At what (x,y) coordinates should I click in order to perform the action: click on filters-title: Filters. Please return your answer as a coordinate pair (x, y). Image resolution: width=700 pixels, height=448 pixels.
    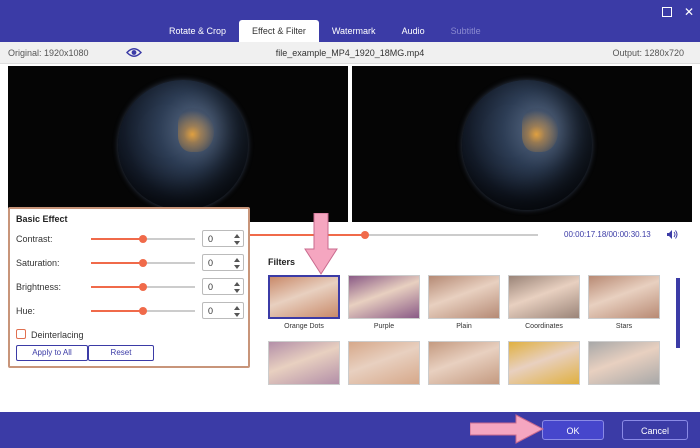
    Looking at the image, I should click on (282, 262).